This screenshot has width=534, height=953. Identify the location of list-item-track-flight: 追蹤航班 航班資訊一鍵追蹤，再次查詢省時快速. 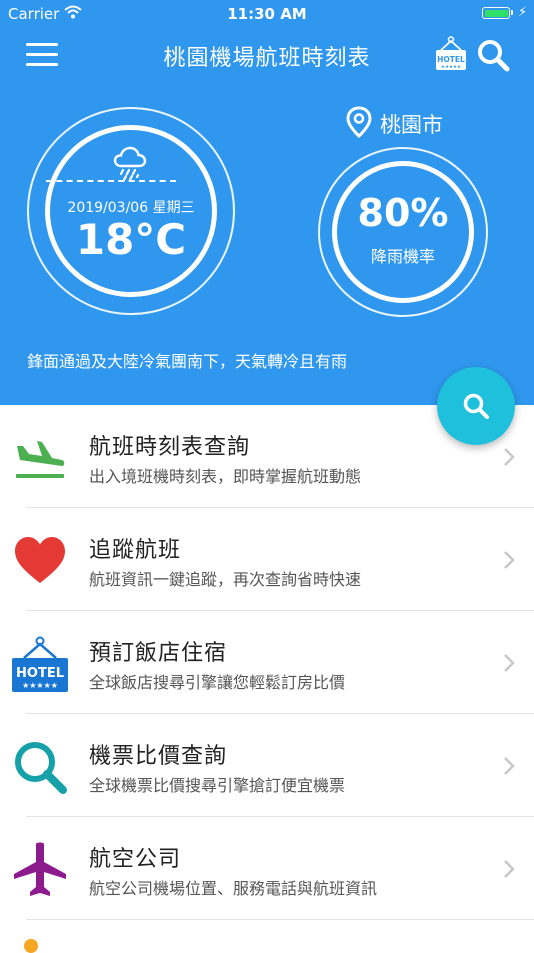
(267, 559).